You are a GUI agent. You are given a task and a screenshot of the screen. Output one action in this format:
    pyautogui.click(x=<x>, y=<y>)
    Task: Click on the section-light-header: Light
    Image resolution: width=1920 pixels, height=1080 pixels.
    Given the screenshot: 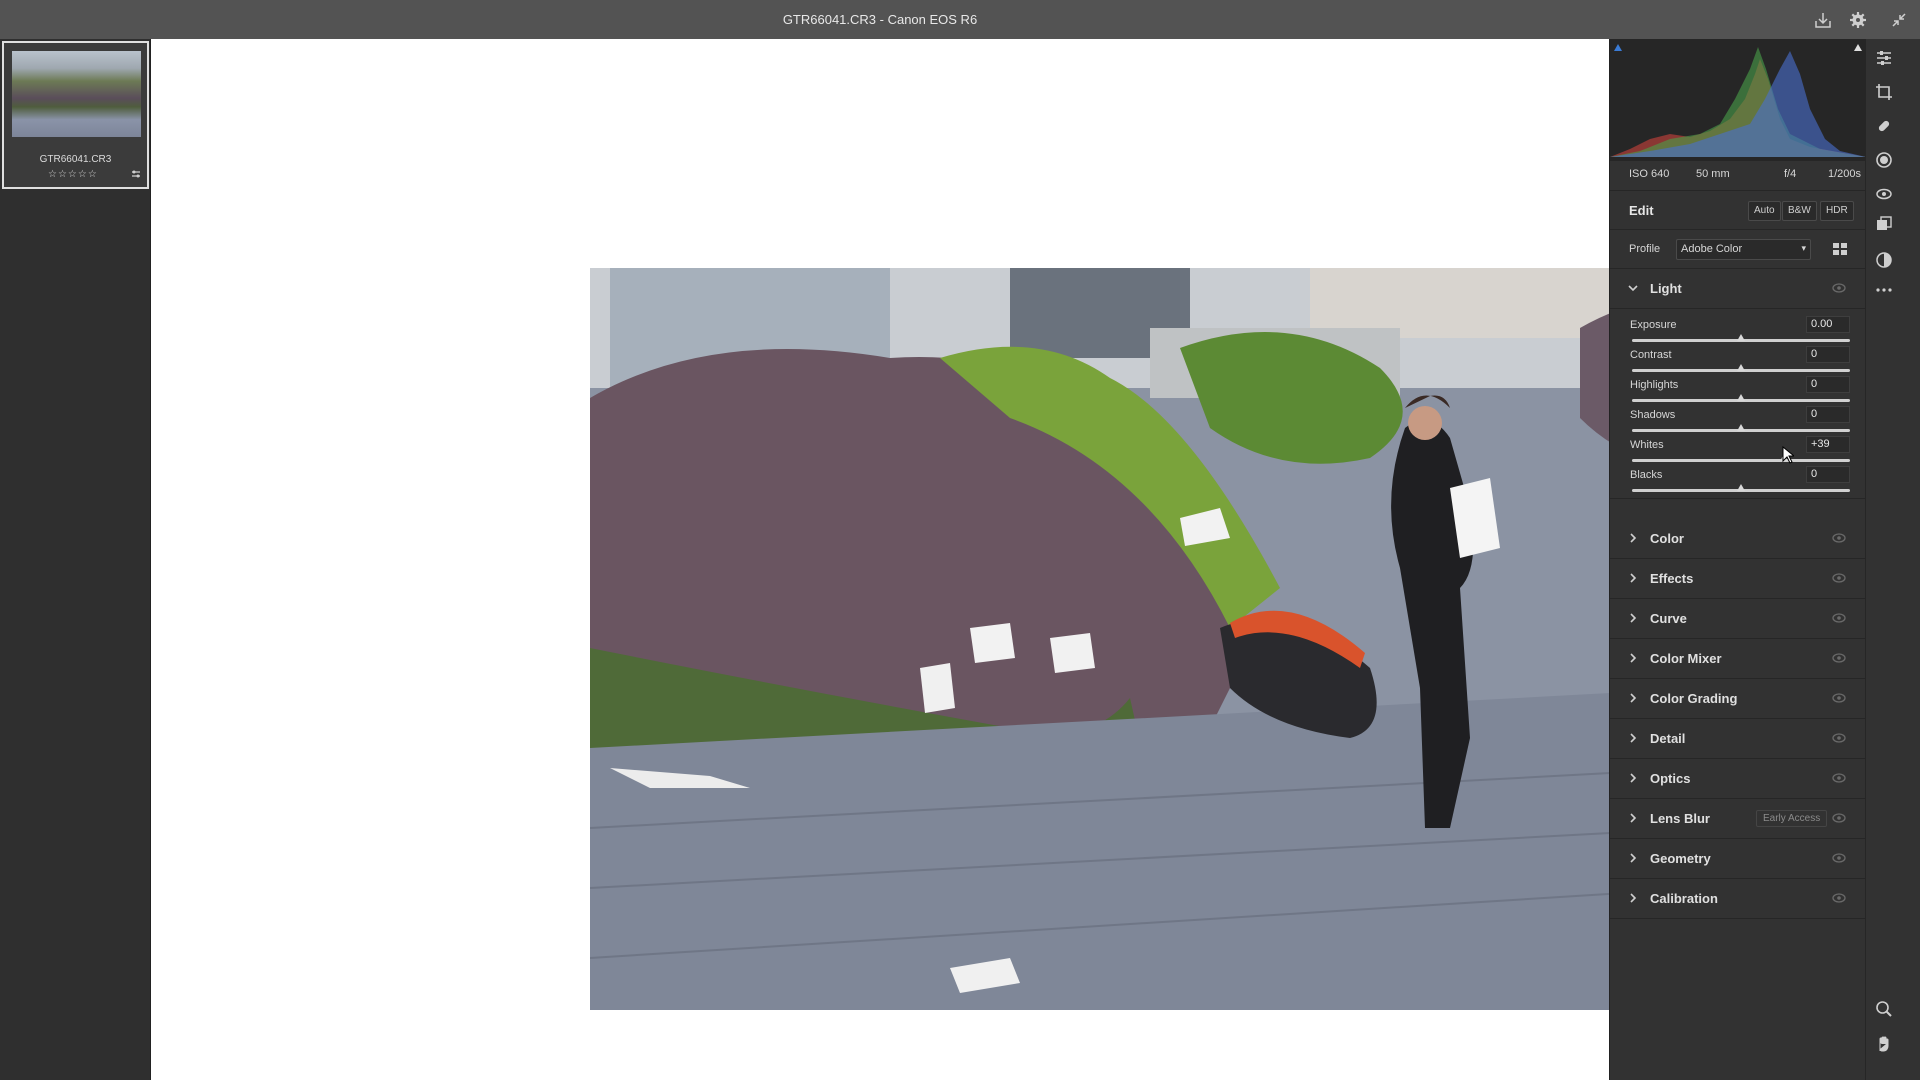 What is the action you would take?
    pyautogui.click(x=1738, y=289)
    